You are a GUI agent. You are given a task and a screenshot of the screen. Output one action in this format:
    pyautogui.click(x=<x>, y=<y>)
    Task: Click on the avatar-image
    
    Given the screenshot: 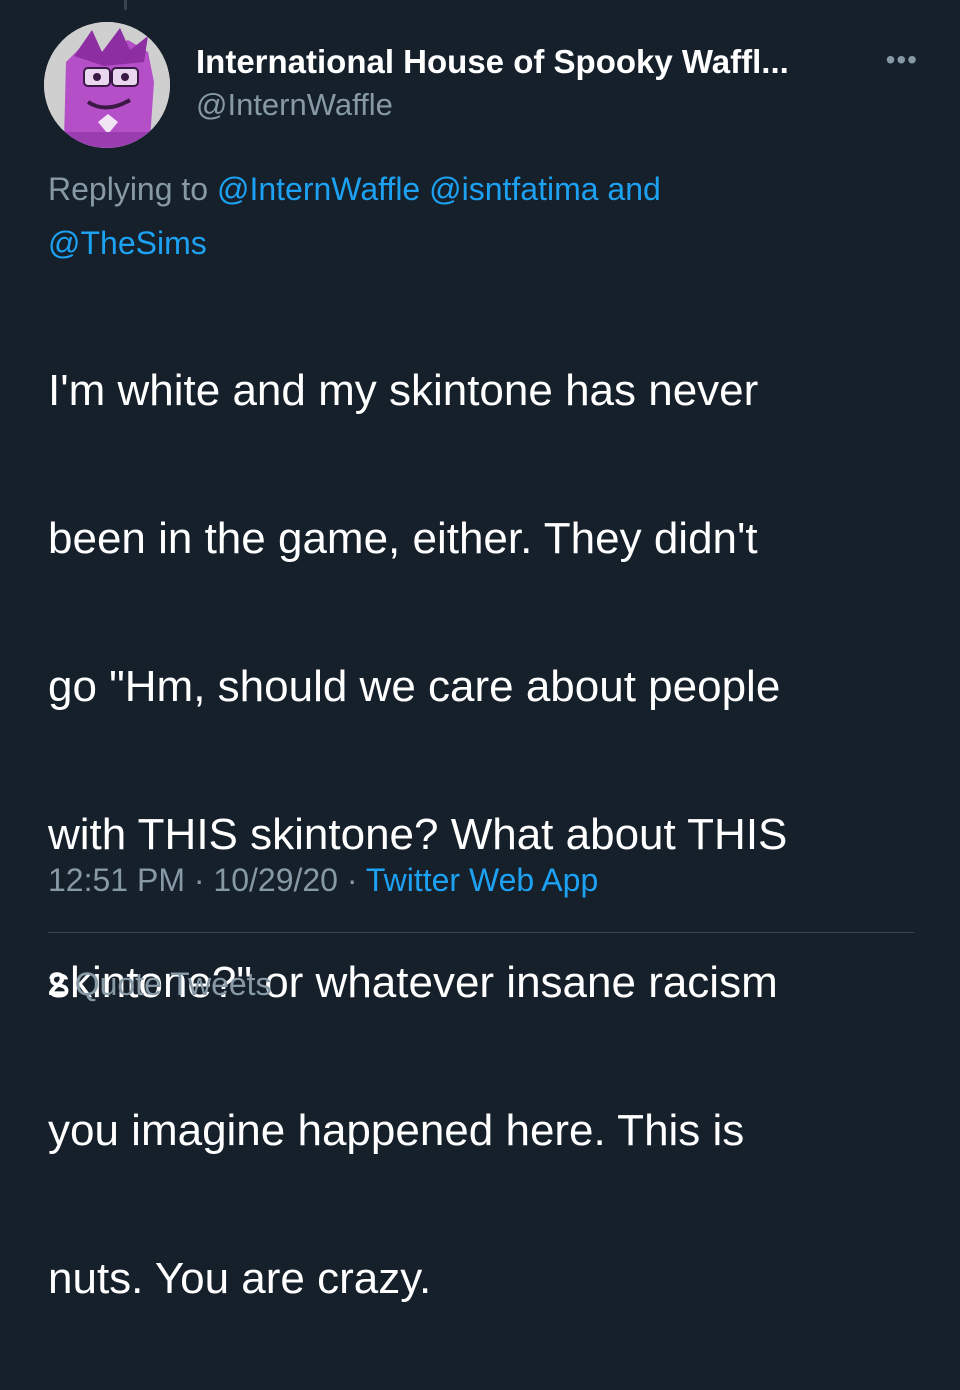 What is the action you would take?
    pyautogui.click(x=107, y=85)
    